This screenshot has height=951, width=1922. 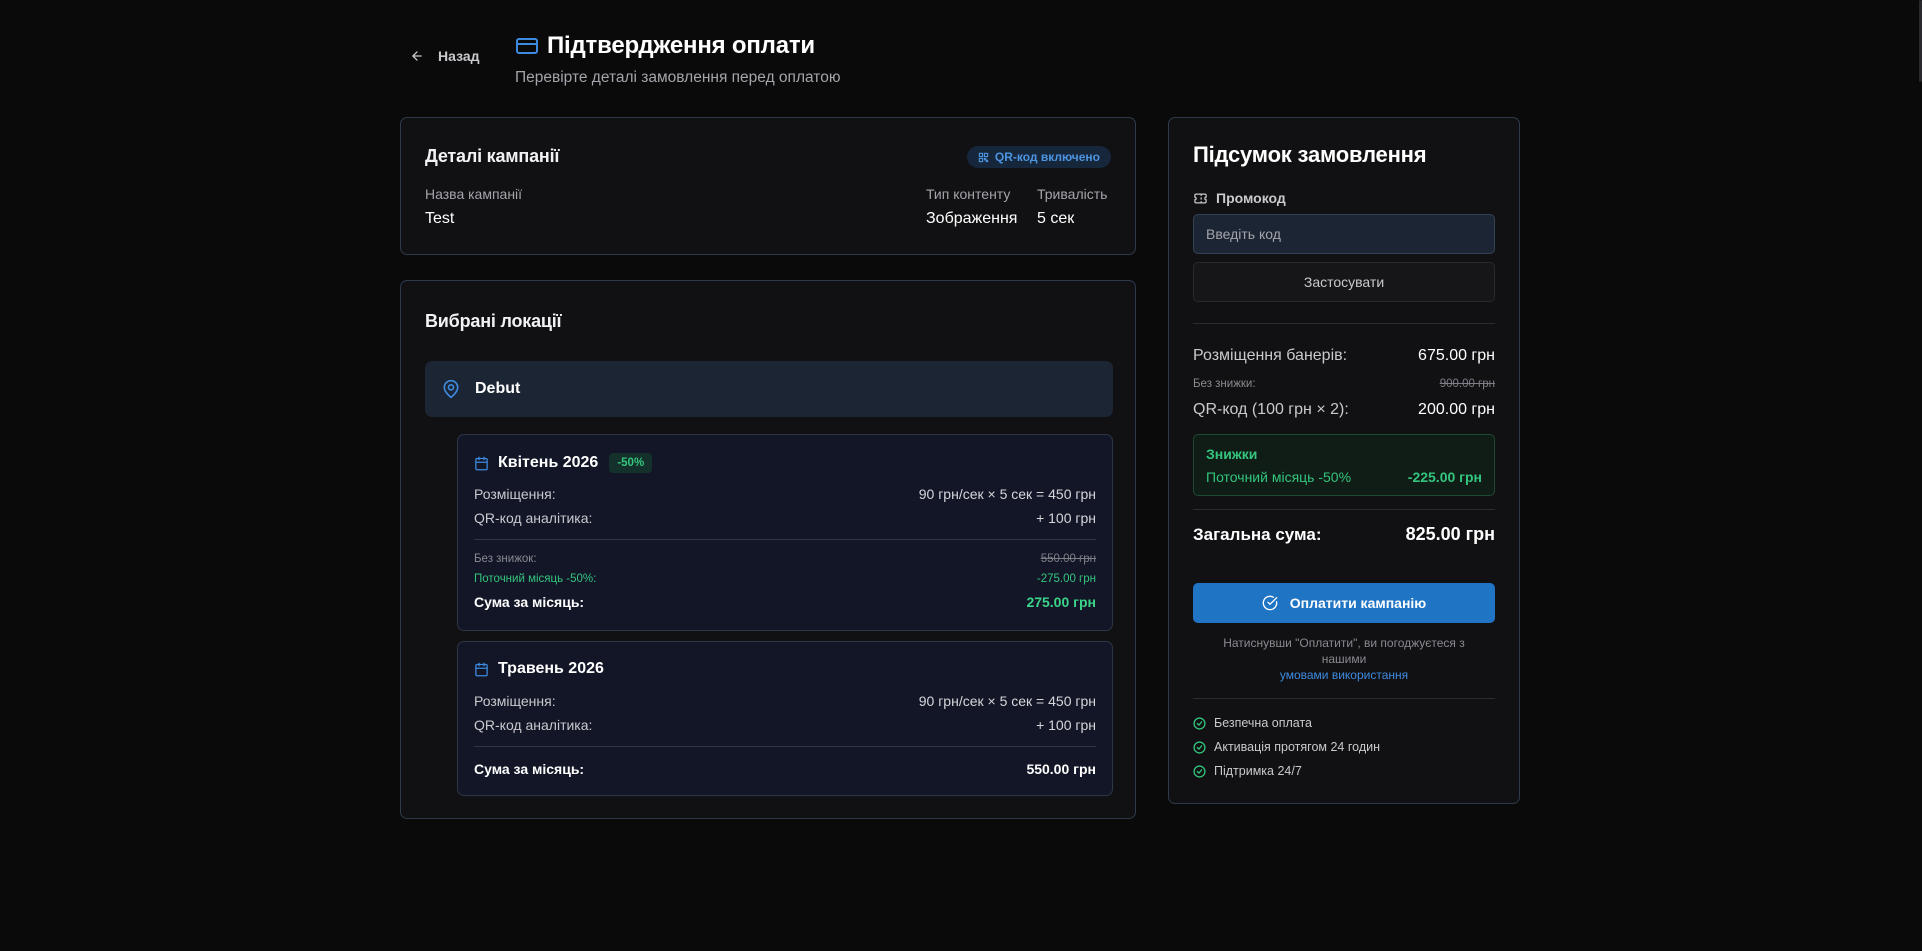 I want to click on discount-badge: -50%, so click(x=631, y=463).